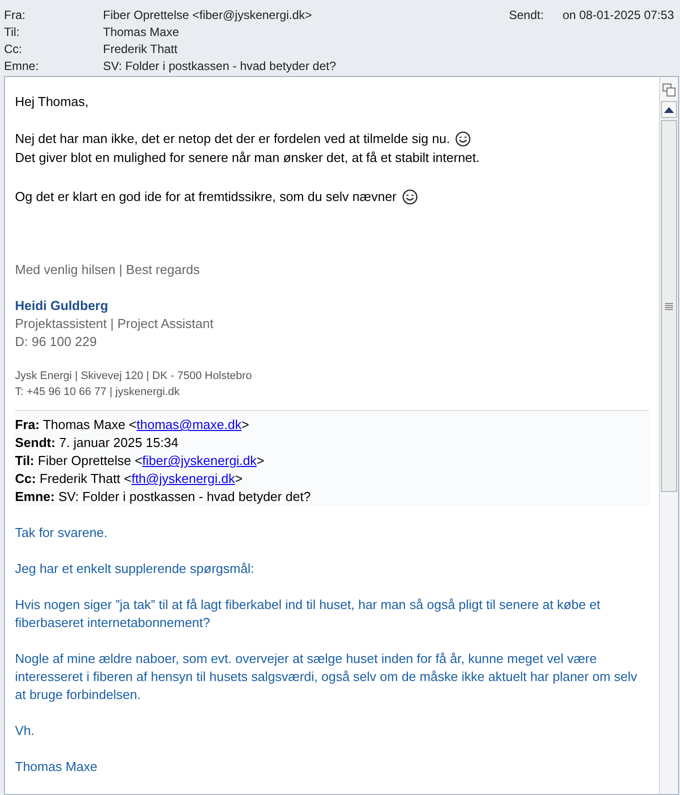 The image size is (680, 795). I want to click on header-value: Fiber Oprettelse <fiber@jyskenergi.dk>, so click(208, 15).